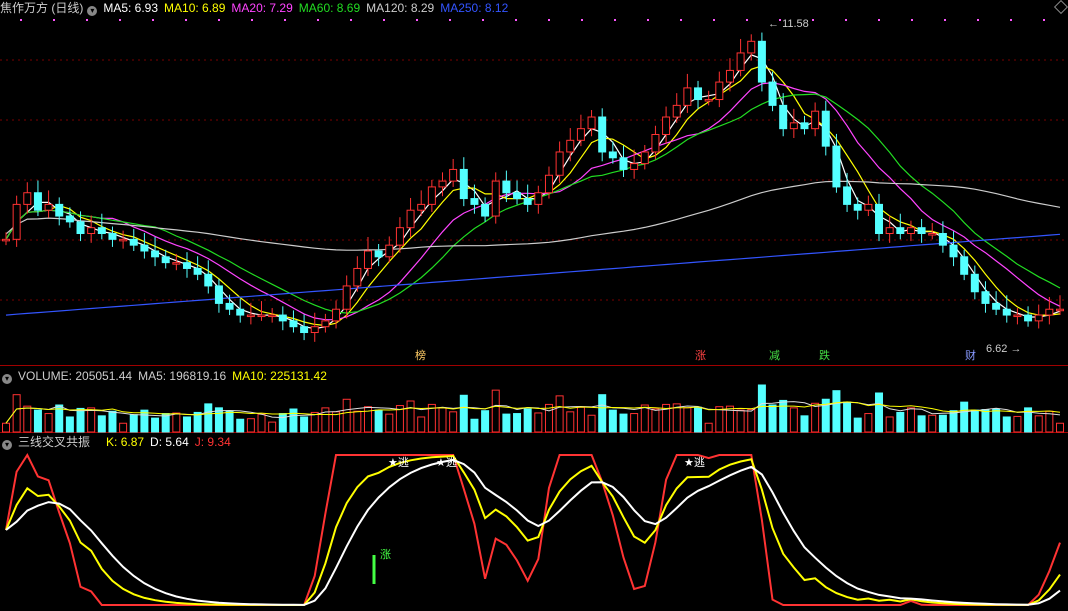 The height and width of the screenshot is (611, 1068). What do you see at coordinates (195, 8) in the screenshot?
I see `ma-legend-item: MA10: 6.89` at bounding box center [195, 8].